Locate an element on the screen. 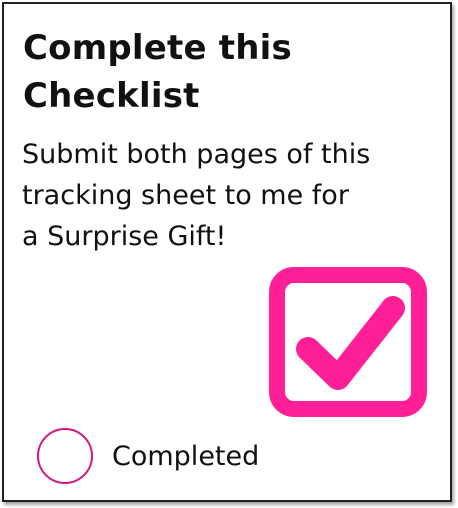 The image size is (458, 508). description-line-2: tracking sheet to me for is located at coordinates (185, 195).